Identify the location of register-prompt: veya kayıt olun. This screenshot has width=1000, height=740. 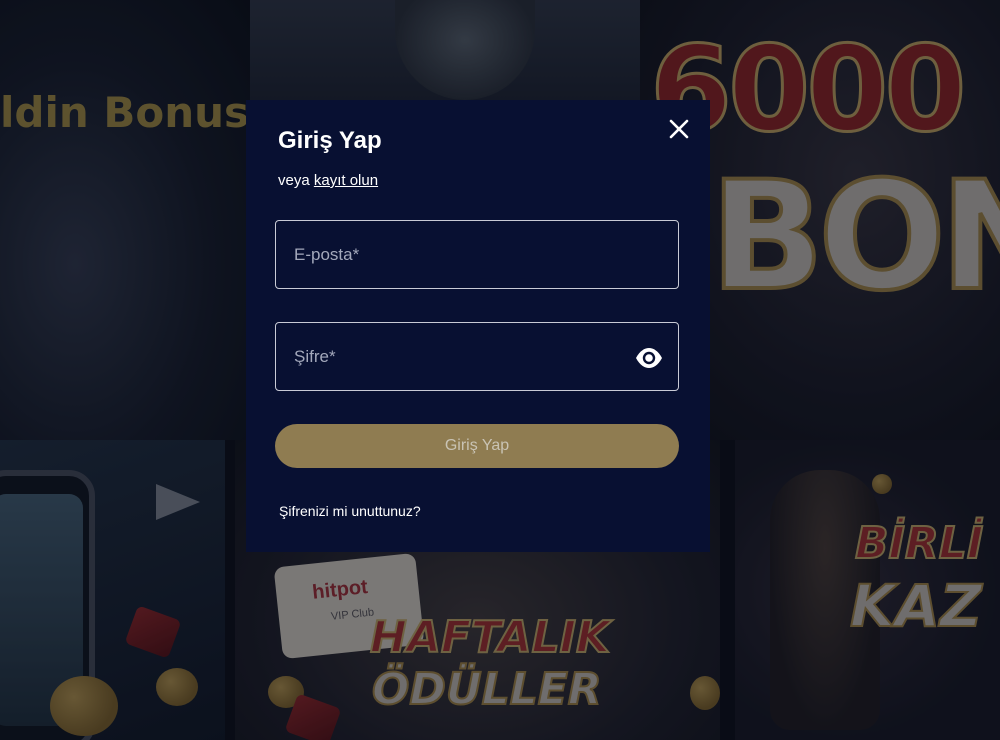
(328, 180).